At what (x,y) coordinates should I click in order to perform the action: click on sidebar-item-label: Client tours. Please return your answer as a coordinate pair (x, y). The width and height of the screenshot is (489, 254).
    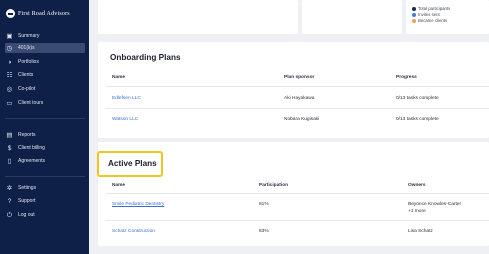
    Looking at the image, I should click on (31, 103).